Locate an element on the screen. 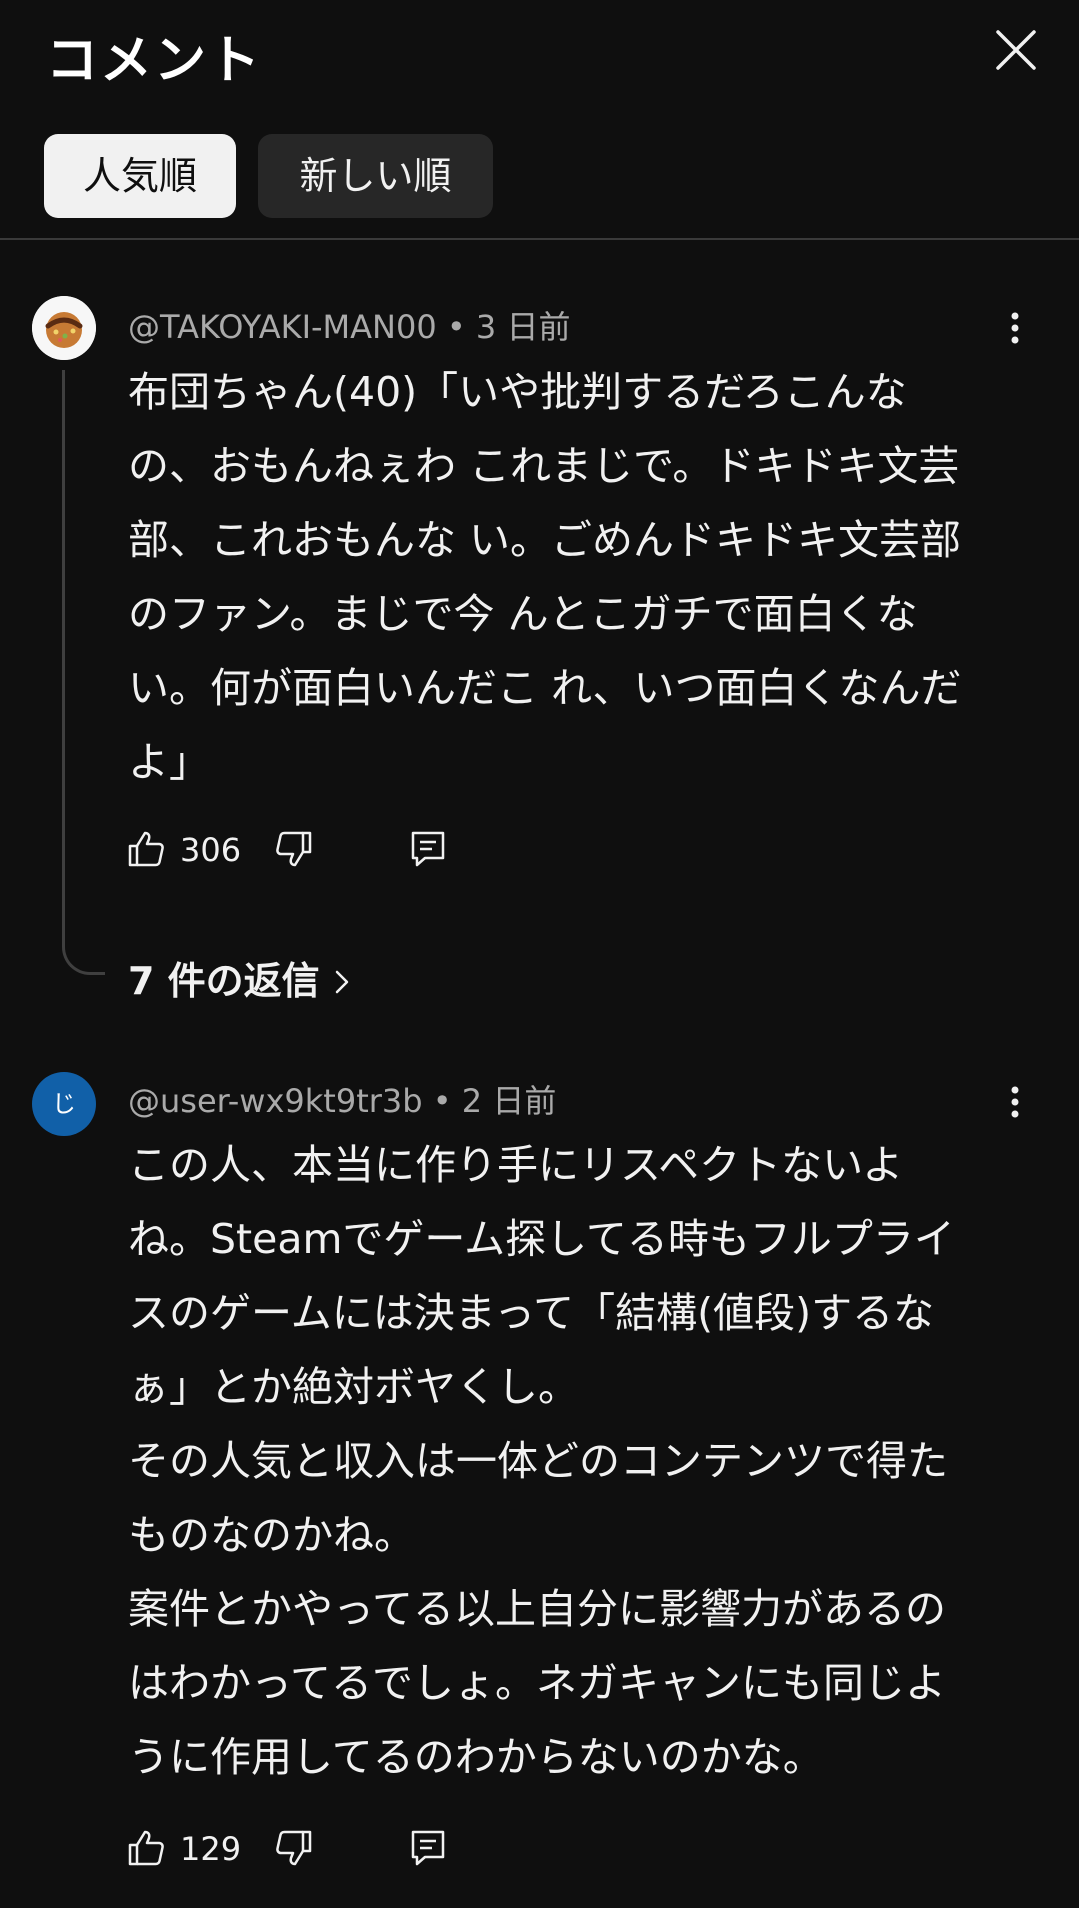 The height and width of the screenshot is (1908, 1079). panel-title: コメント is located at coordinates (154, 61).